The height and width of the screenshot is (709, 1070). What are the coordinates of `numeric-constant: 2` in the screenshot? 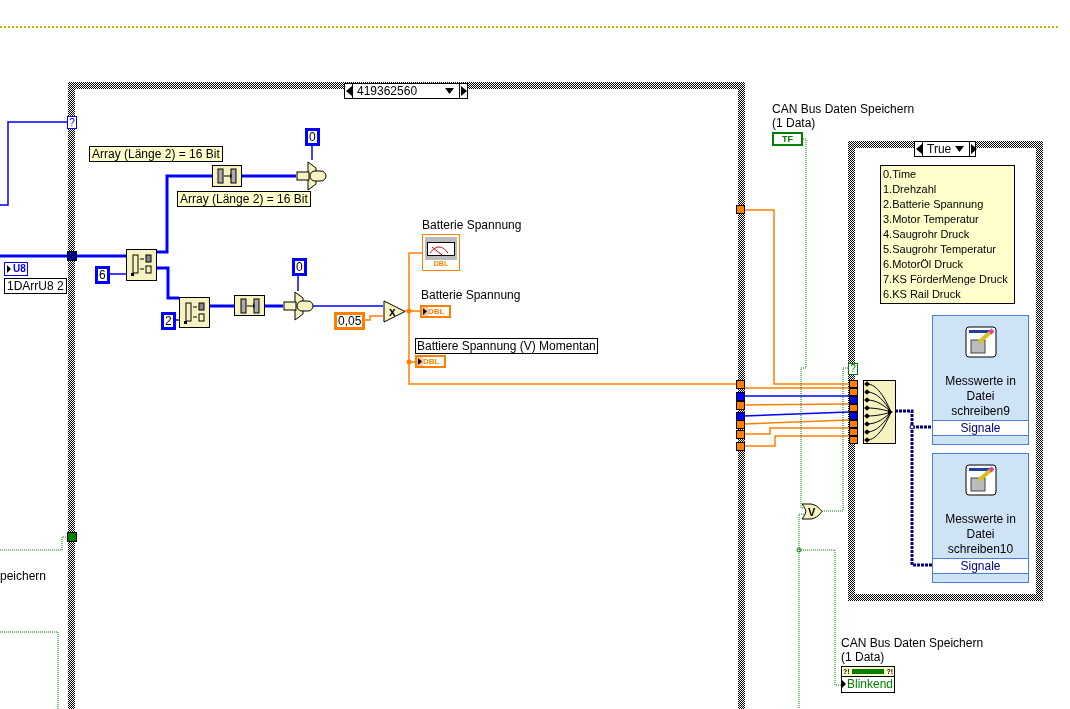 It's located at (168, 321).